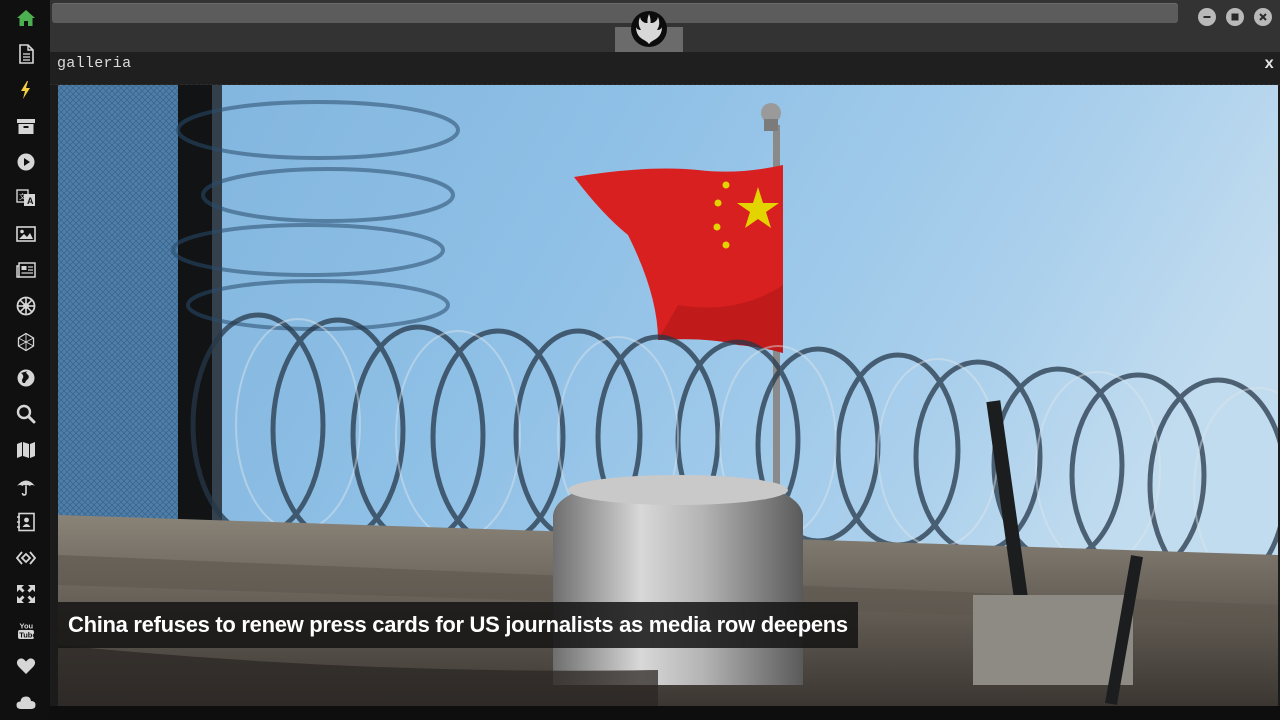 The height and width of the screenshot is (720, 1280). I want to click on sidebar-item-map, so click(26, 450).